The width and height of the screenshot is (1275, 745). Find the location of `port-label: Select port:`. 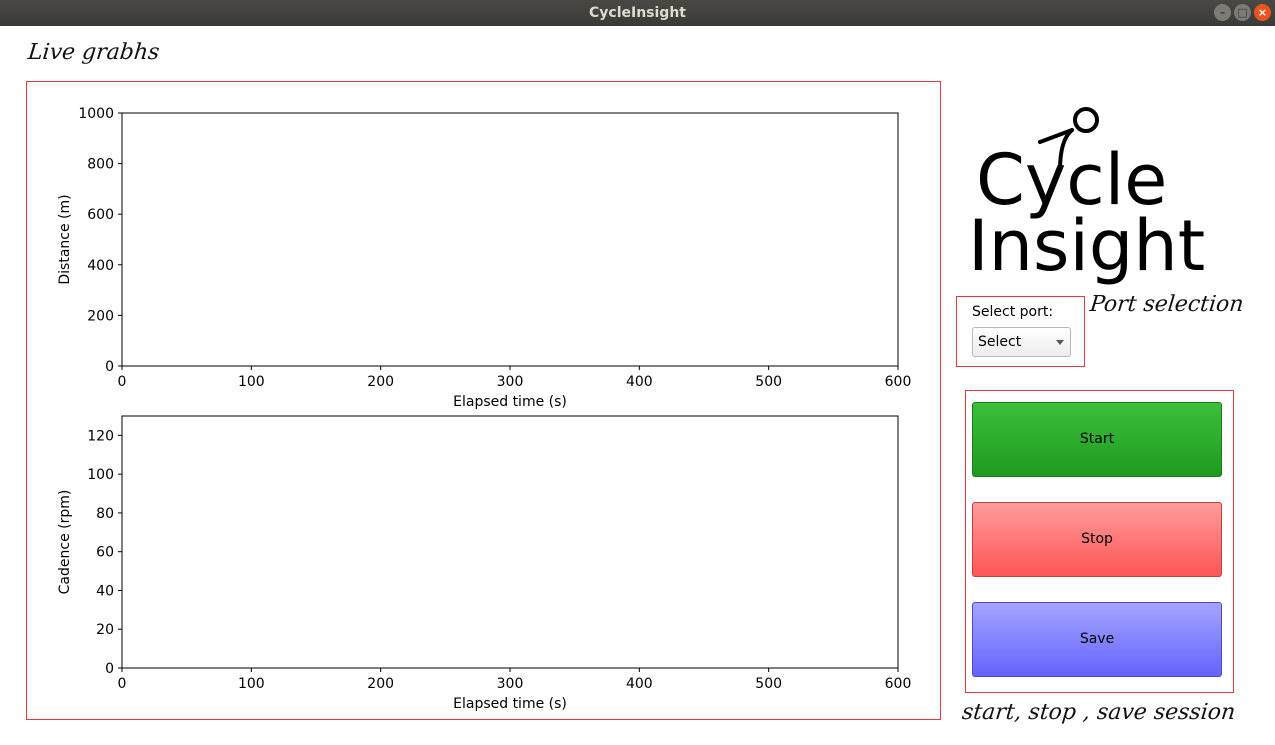

port-label: Select port: is located at coordinates (1013, 312).